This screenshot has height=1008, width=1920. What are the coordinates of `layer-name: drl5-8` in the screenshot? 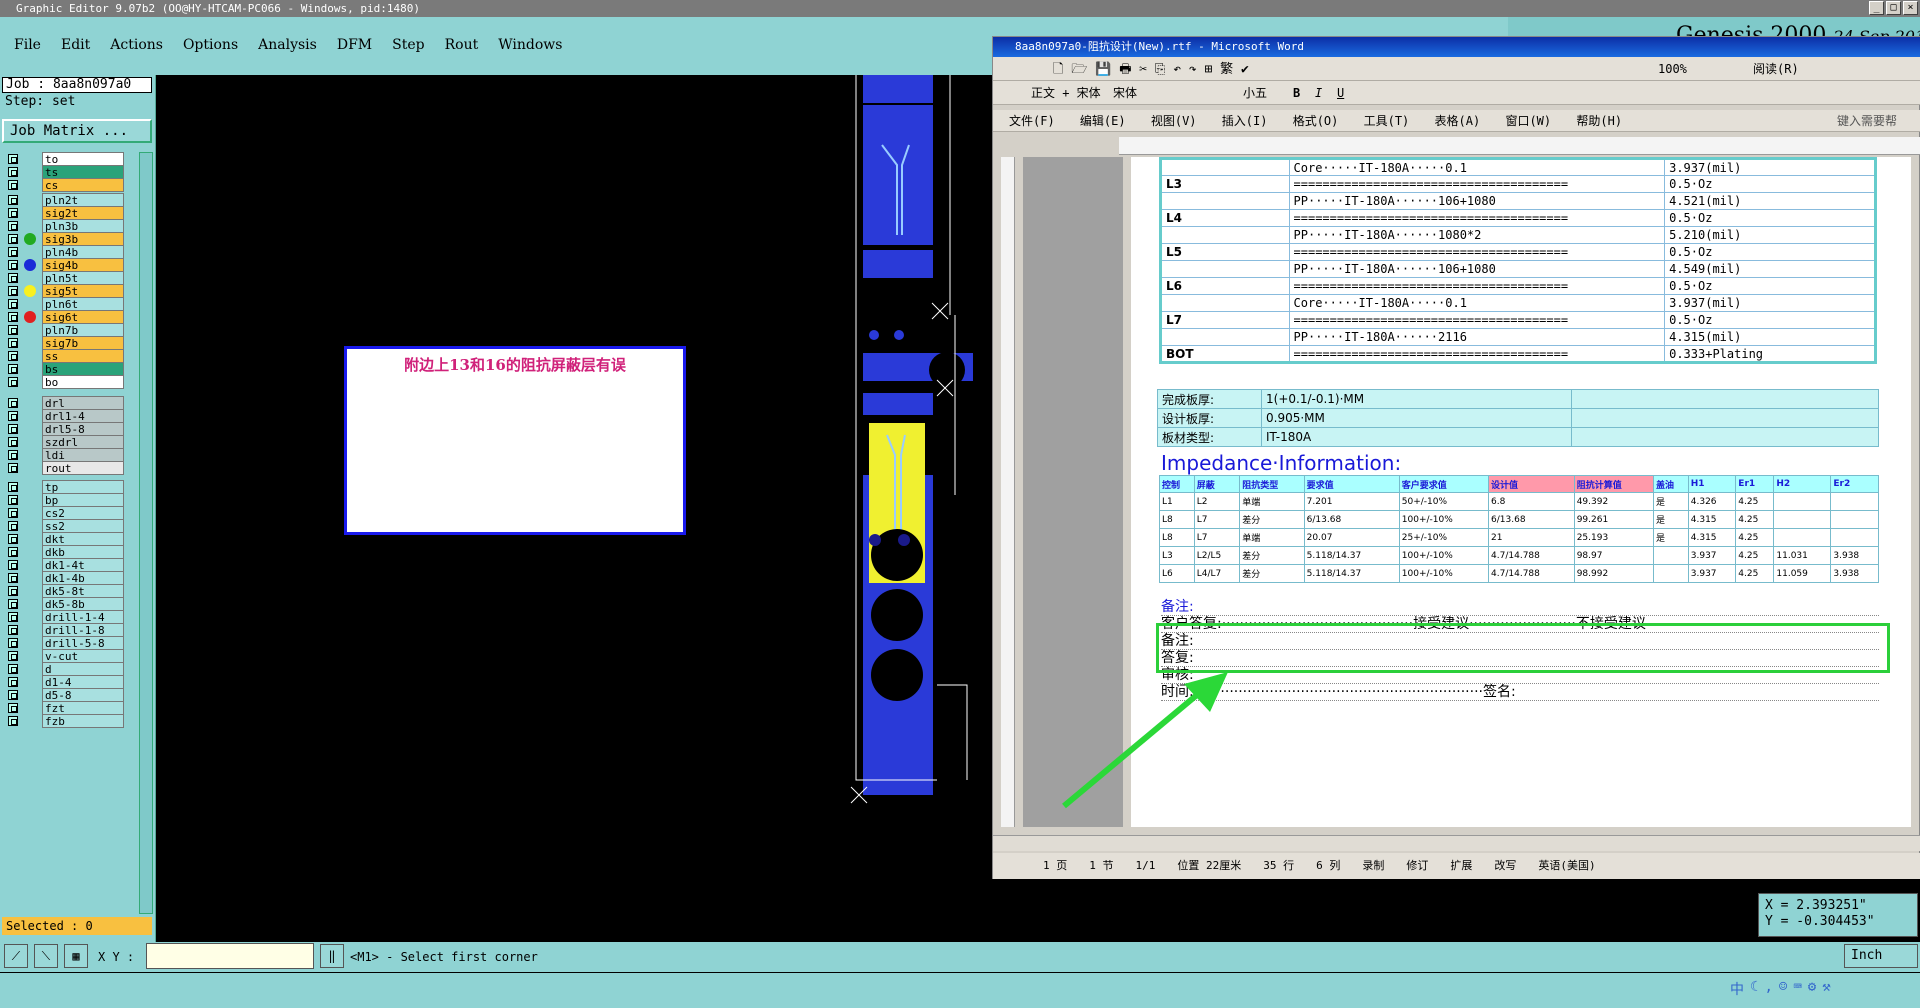 It's located at (83, 429).